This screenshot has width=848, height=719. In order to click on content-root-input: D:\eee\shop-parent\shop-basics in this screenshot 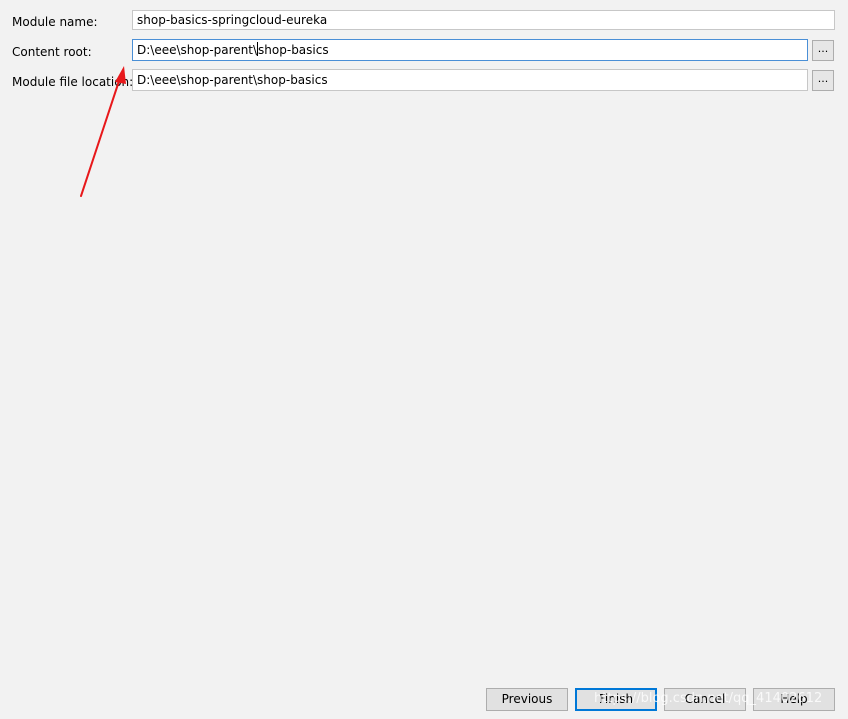, I will do `click(470, 50)`.